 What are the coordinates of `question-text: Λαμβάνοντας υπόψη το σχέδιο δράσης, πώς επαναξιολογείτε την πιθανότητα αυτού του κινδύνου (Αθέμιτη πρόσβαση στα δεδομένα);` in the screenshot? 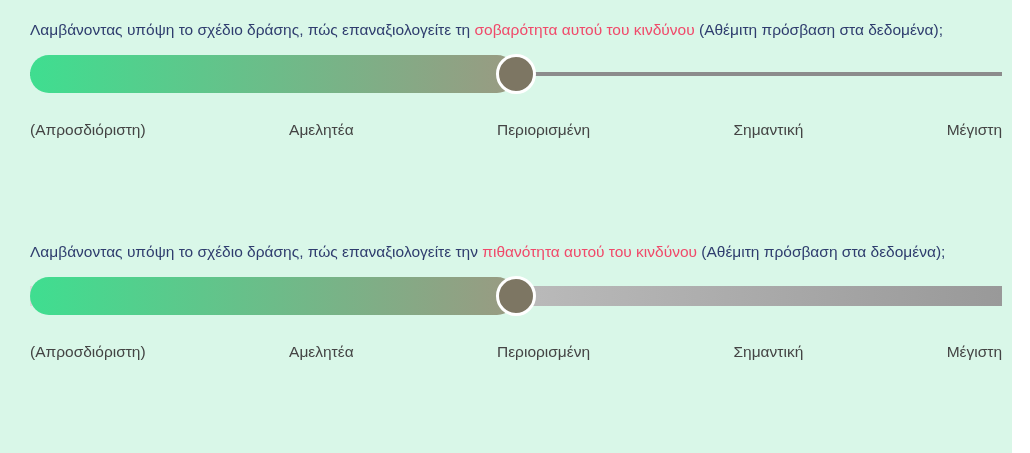 It's located at (488, 252).